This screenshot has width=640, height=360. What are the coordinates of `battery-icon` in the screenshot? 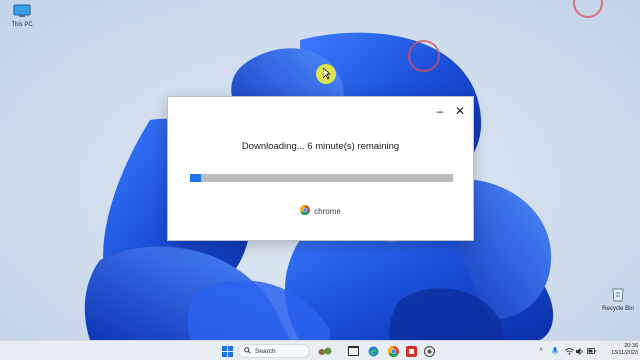 It's located at (591, 351).